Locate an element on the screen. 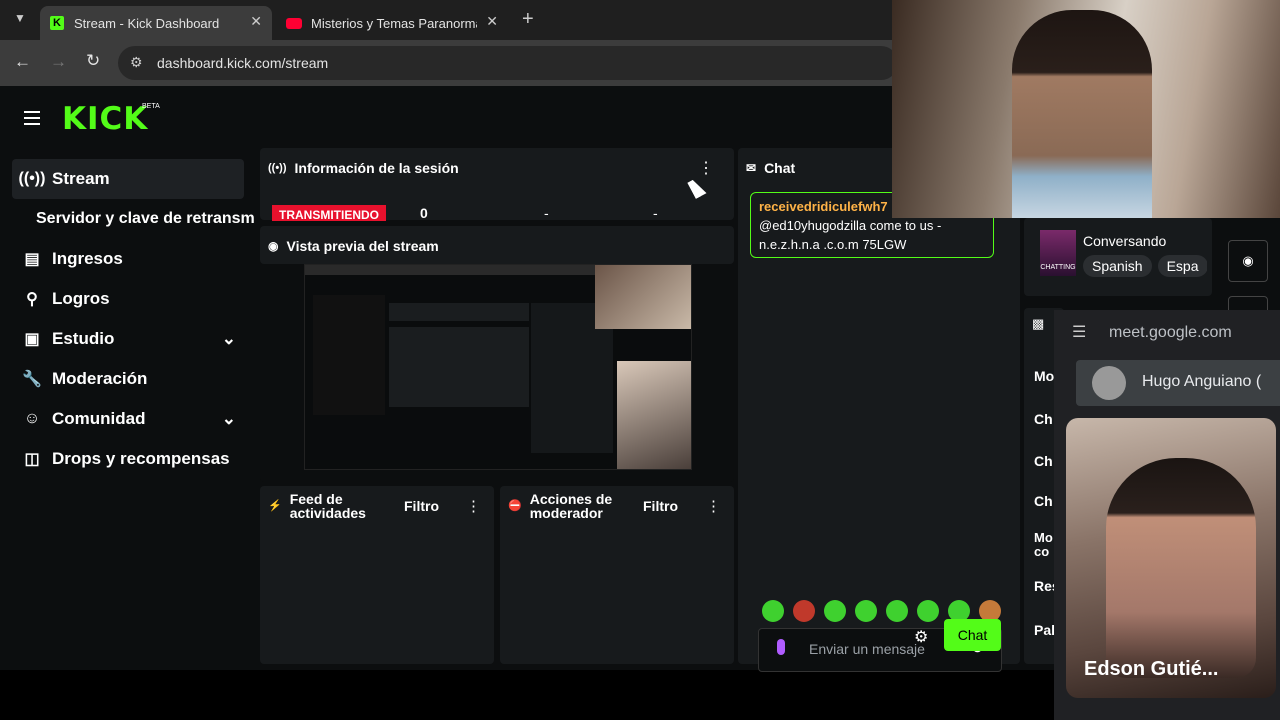 The image size is (1280, 720). kick-logo: KICK BETA is located at coordinates (111, 119).